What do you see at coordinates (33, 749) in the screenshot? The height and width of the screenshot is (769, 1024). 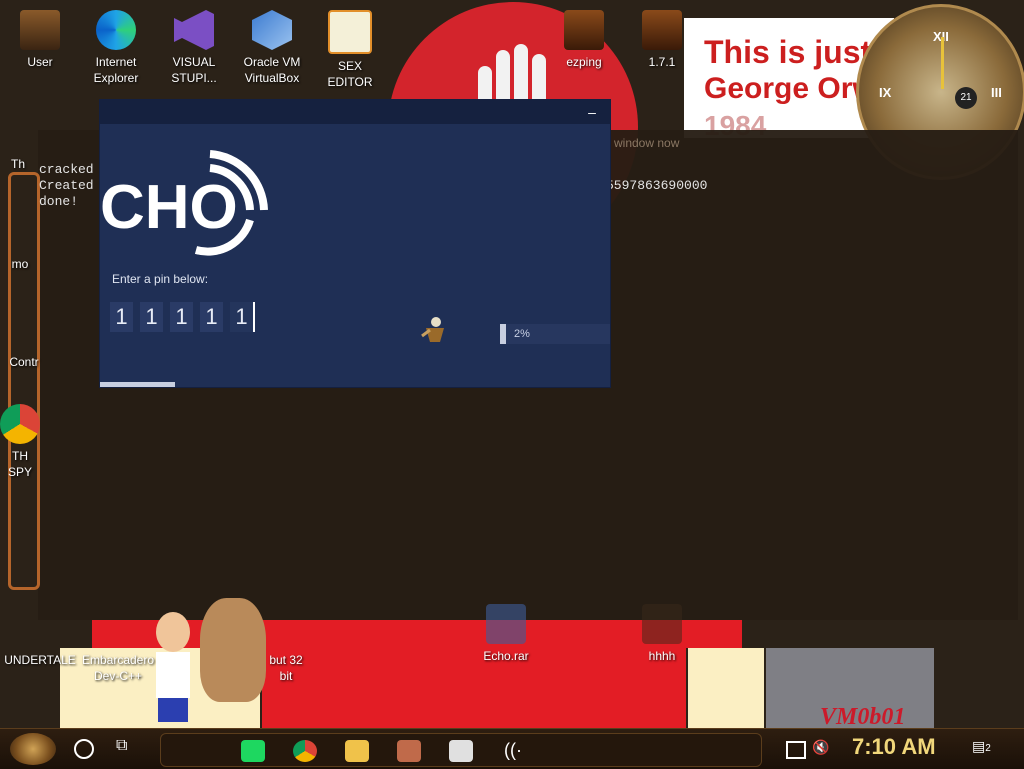 I see `start-button` at bounding box center [33, 749].